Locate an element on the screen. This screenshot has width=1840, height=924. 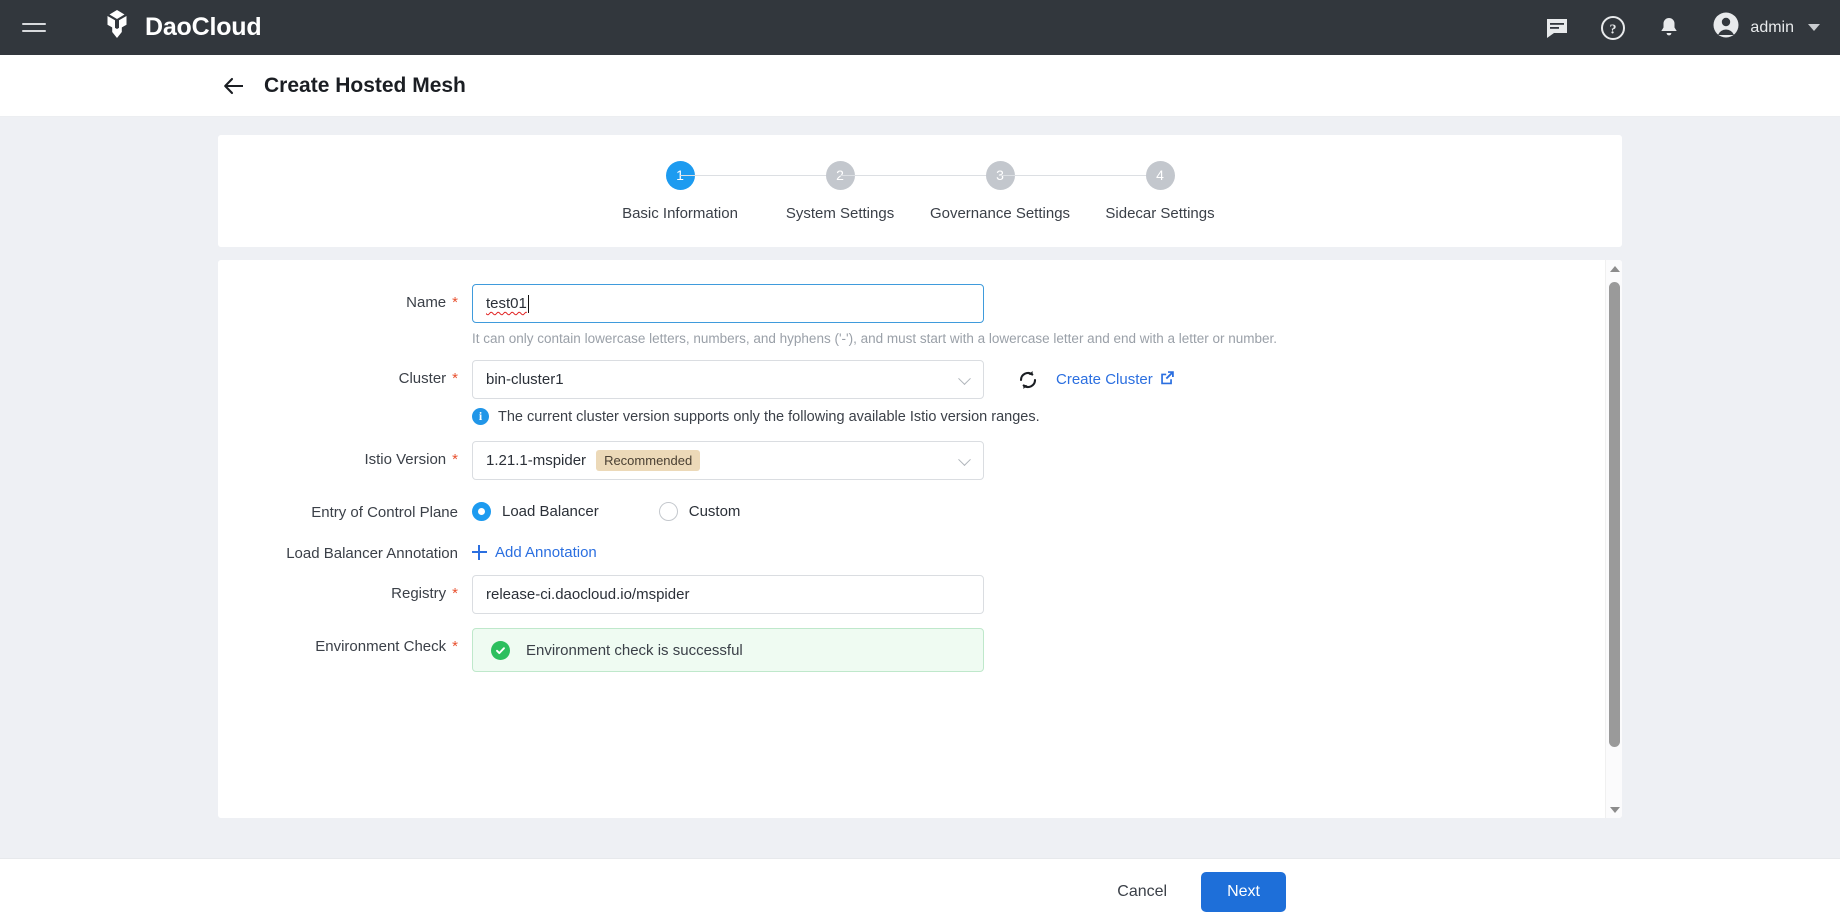
form-row-registry: Registry * release-ci.daocloud.io/mspider is located at coordinates (920, 601).